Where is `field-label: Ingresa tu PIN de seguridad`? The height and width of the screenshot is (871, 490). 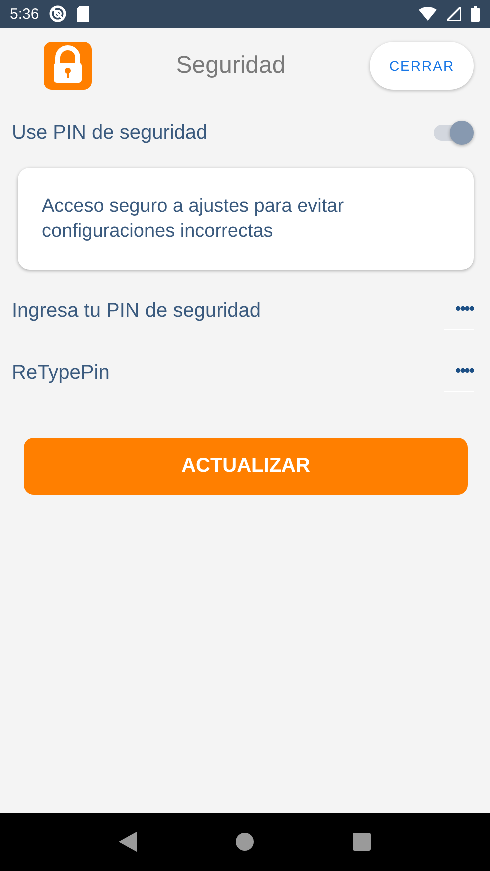 field-label: Ingresa tu PIN de seguridad is located at coordinates (137, 311).